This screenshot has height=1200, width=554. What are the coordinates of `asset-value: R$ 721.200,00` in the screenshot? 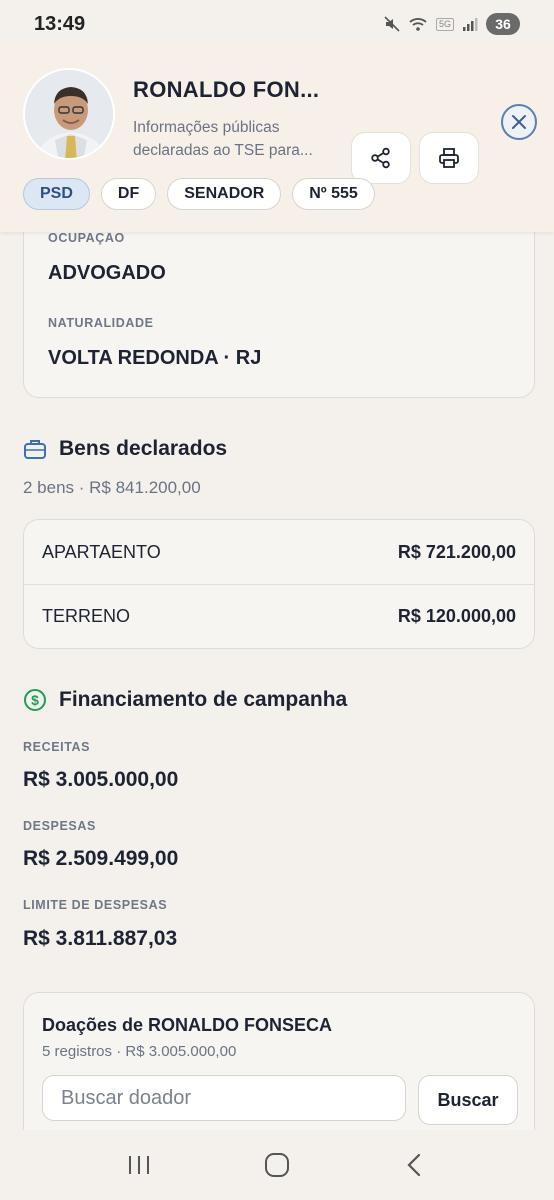 It's located at (456, 551).